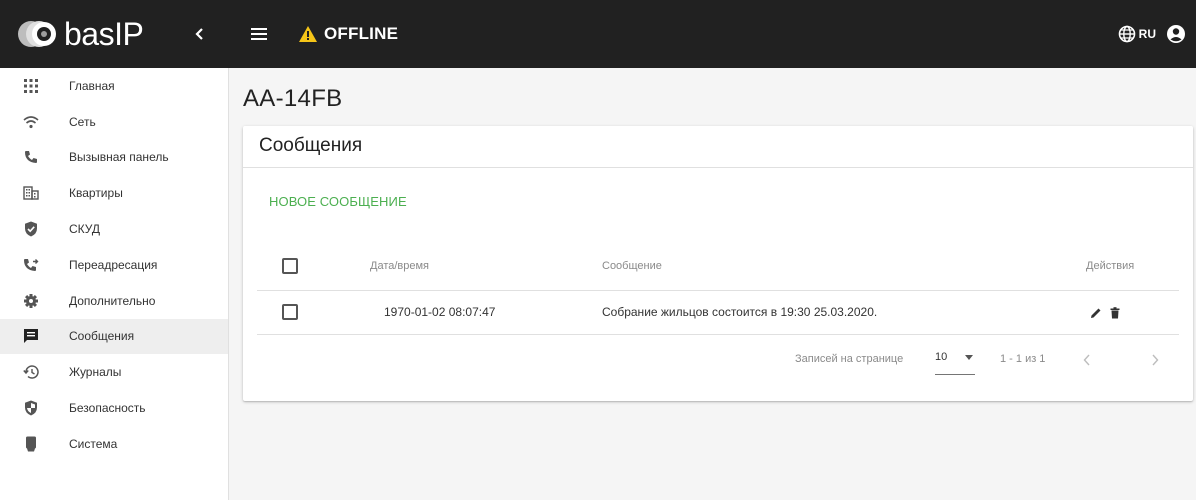 The height and width of the screenshot is (500, 1196). I want to click on select-all-checkbox, so click(290, 266).